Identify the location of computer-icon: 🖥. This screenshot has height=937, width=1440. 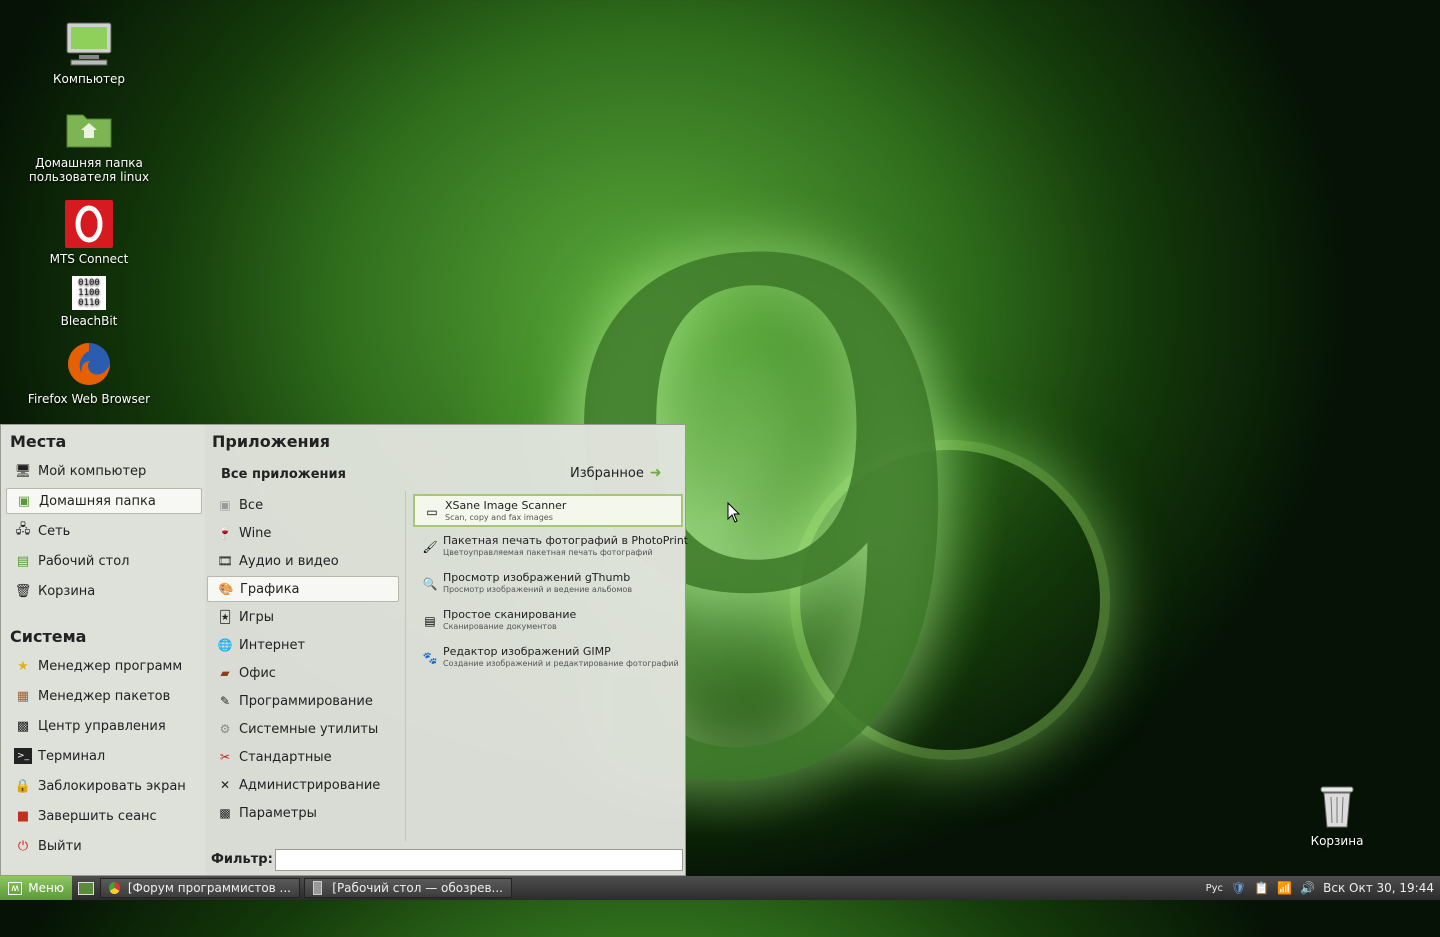
(23, 471).